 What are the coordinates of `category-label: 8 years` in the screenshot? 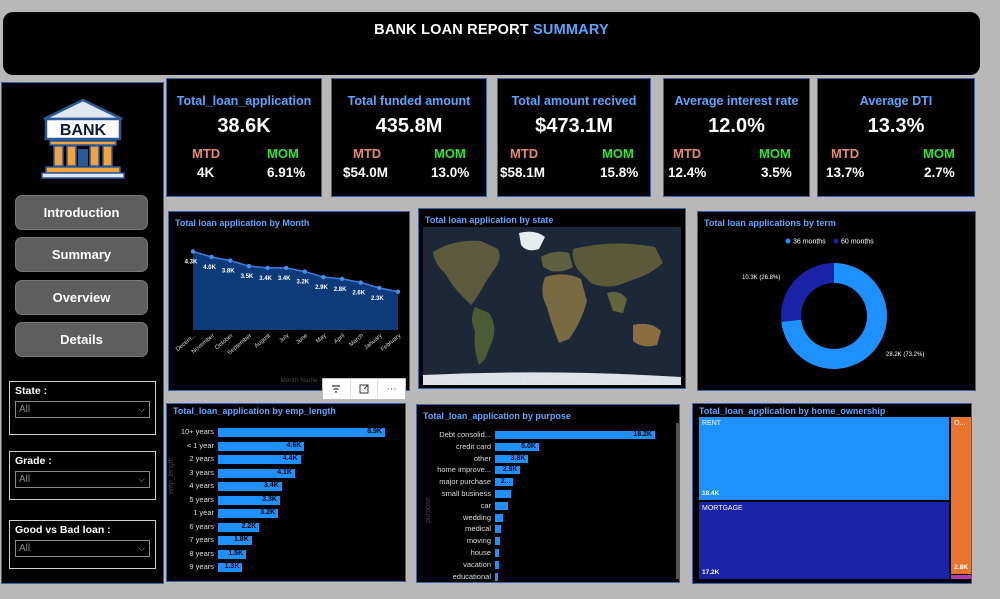 It's located at (201, 553).